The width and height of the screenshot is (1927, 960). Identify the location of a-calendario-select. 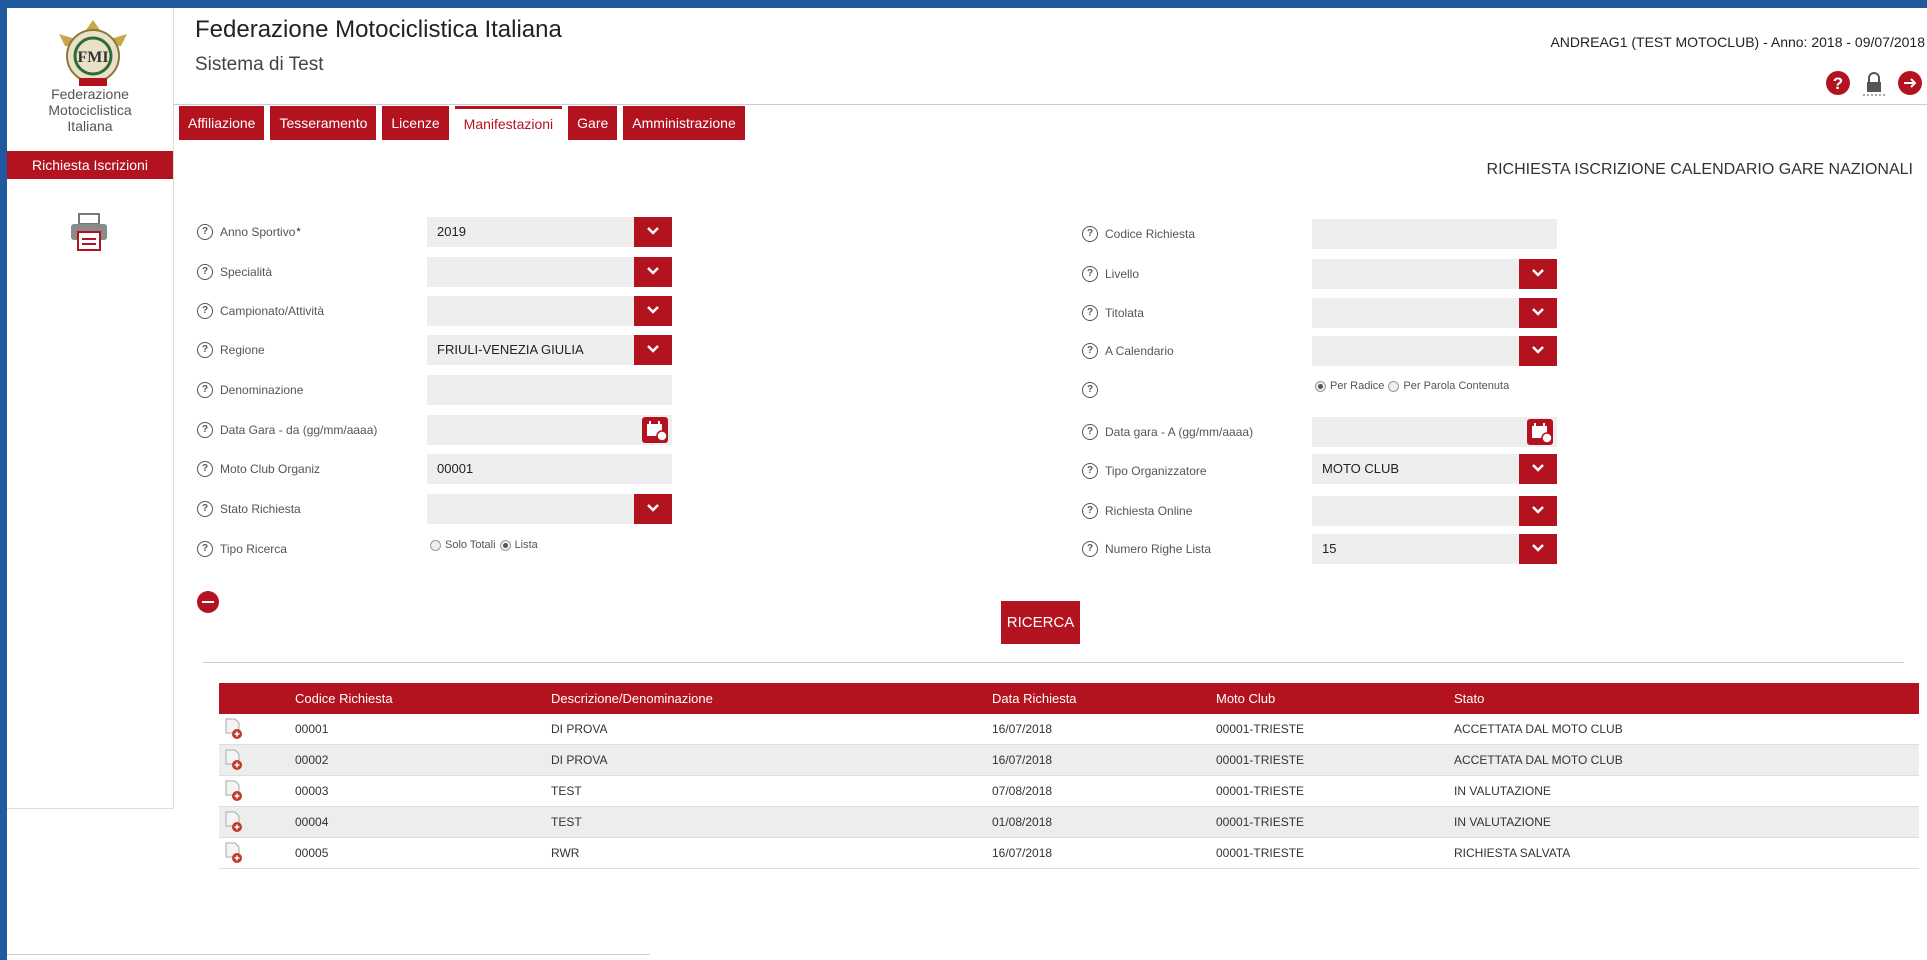
(1434, 351).